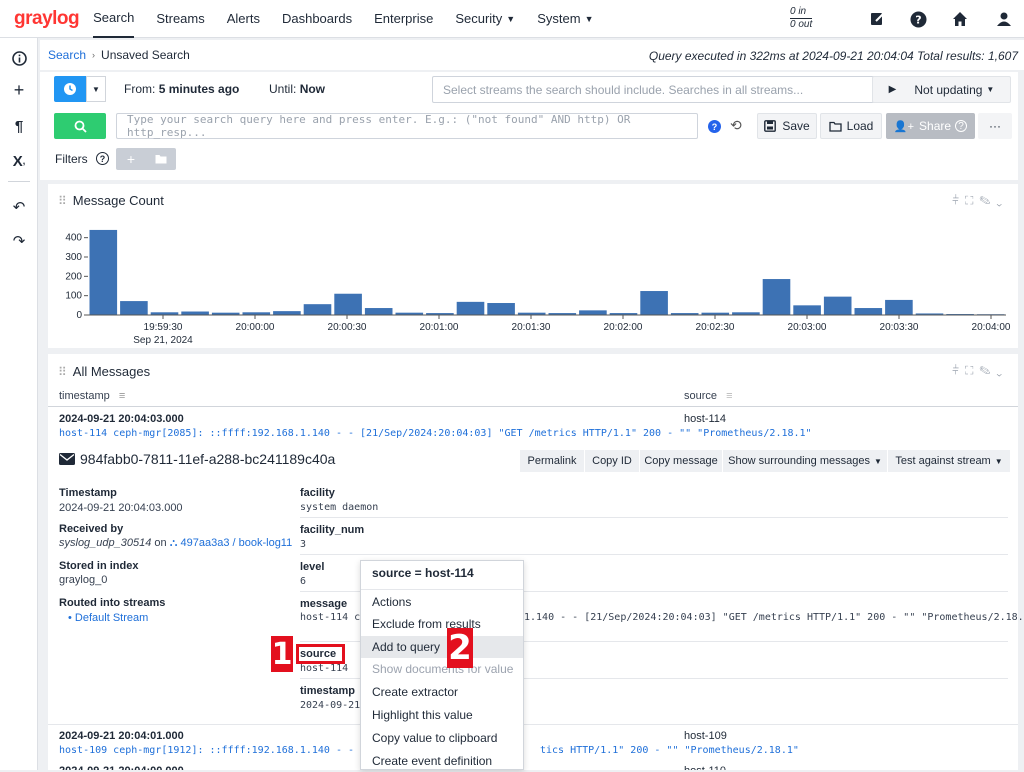  I want to click on menu-copy-value: Copy value to clipboard, so click(442, 738).